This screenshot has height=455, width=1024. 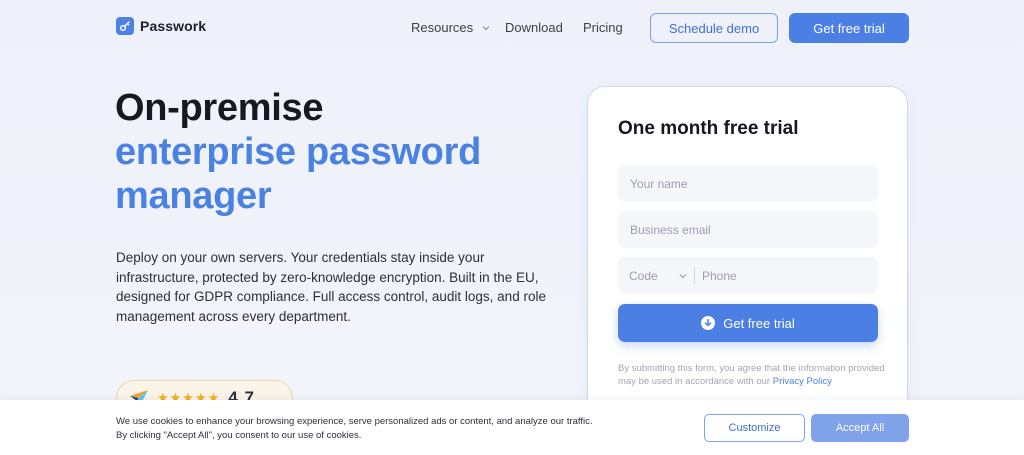 What do you see at coordinates (802, 381) in the screenshot?
I see `privacy-policy-link: Privacy Policy` at bounding box center [802, 381].